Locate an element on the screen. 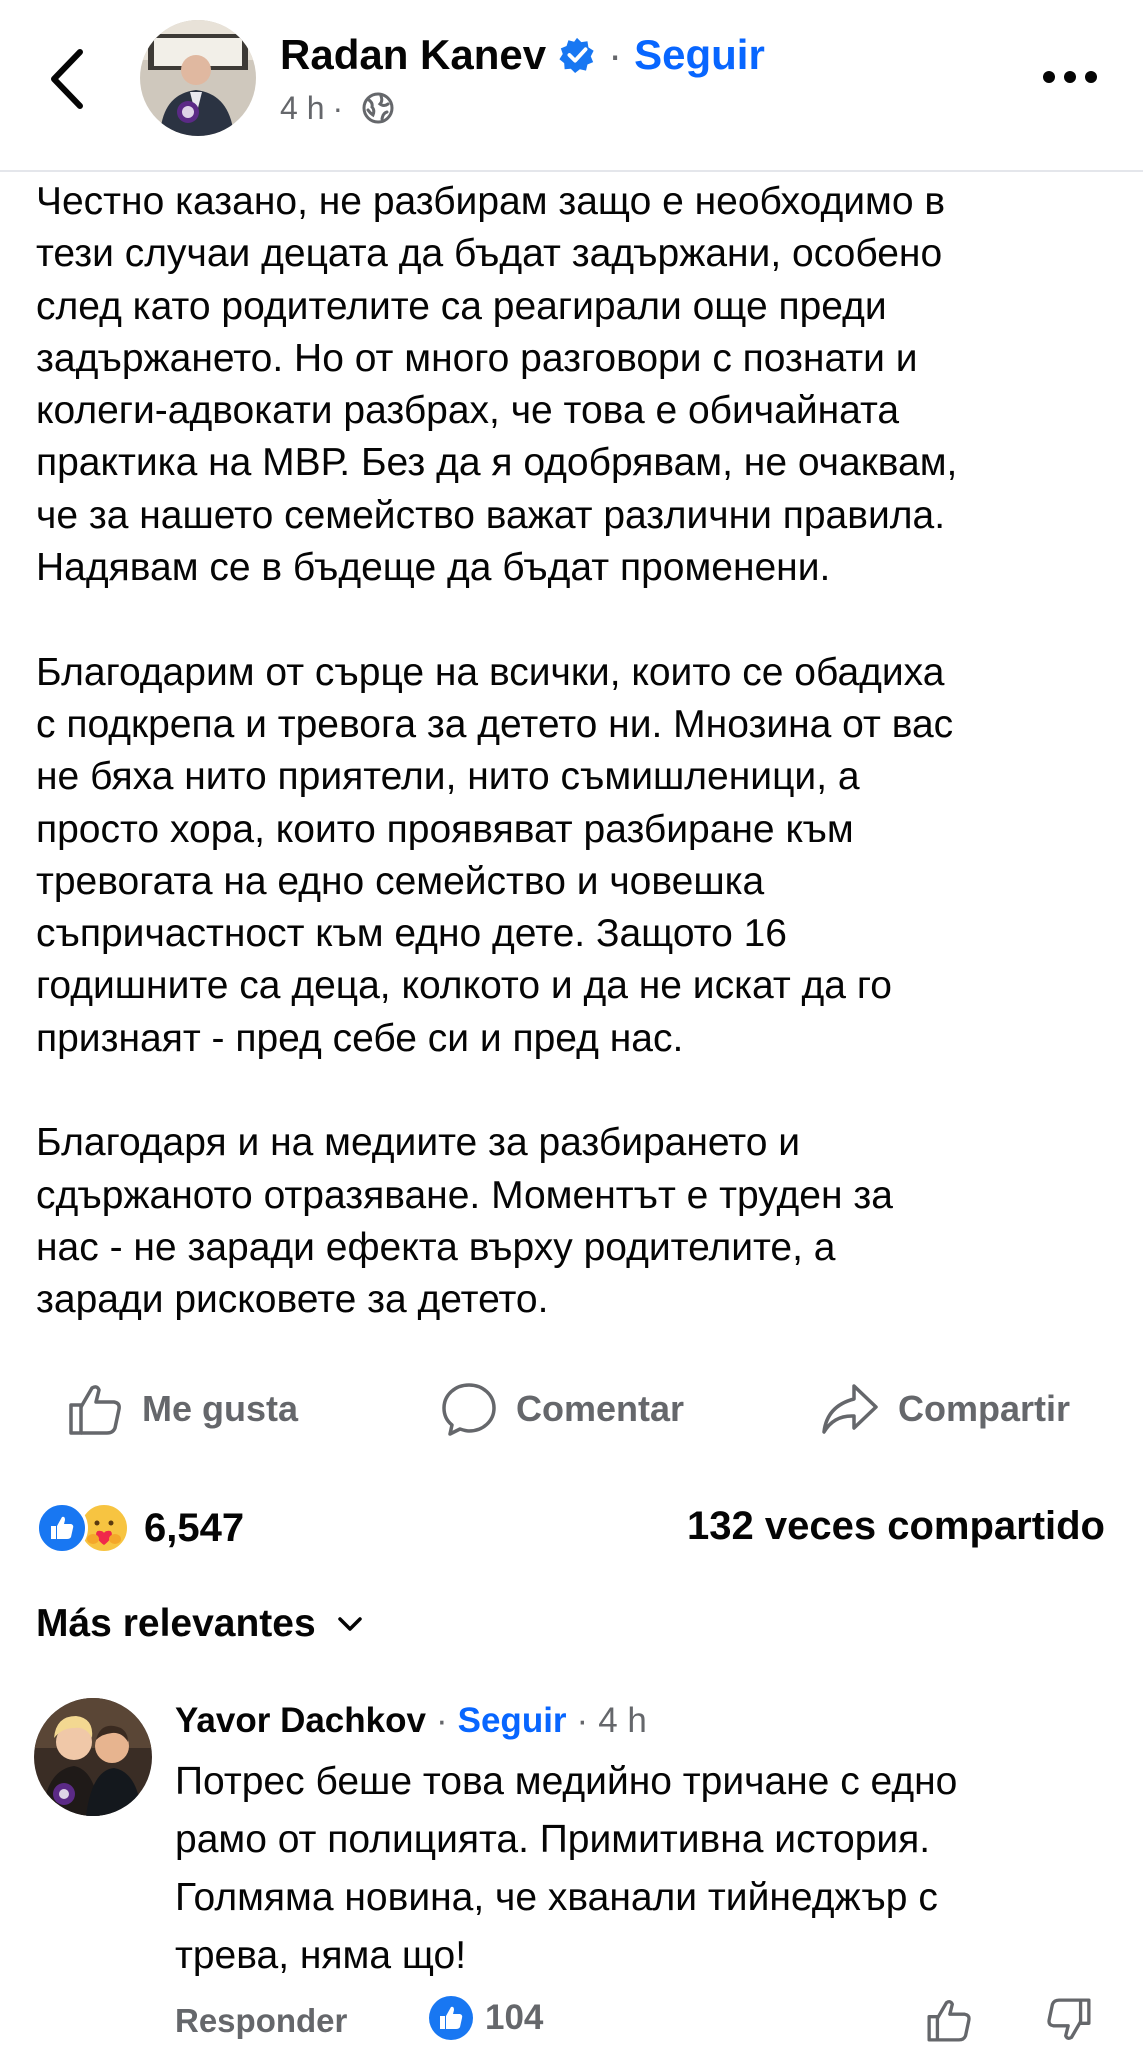  post-meta: 4 h · is located at coordinates (337, 108).